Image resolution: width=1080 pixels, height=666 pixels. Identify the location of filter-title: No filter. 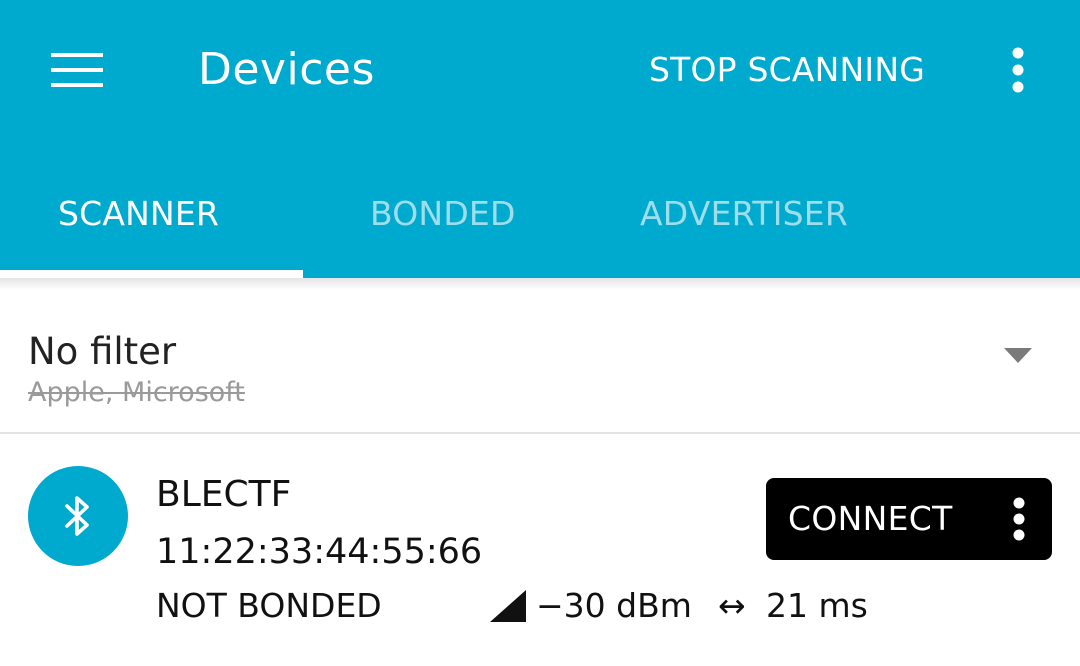
(102, 351).